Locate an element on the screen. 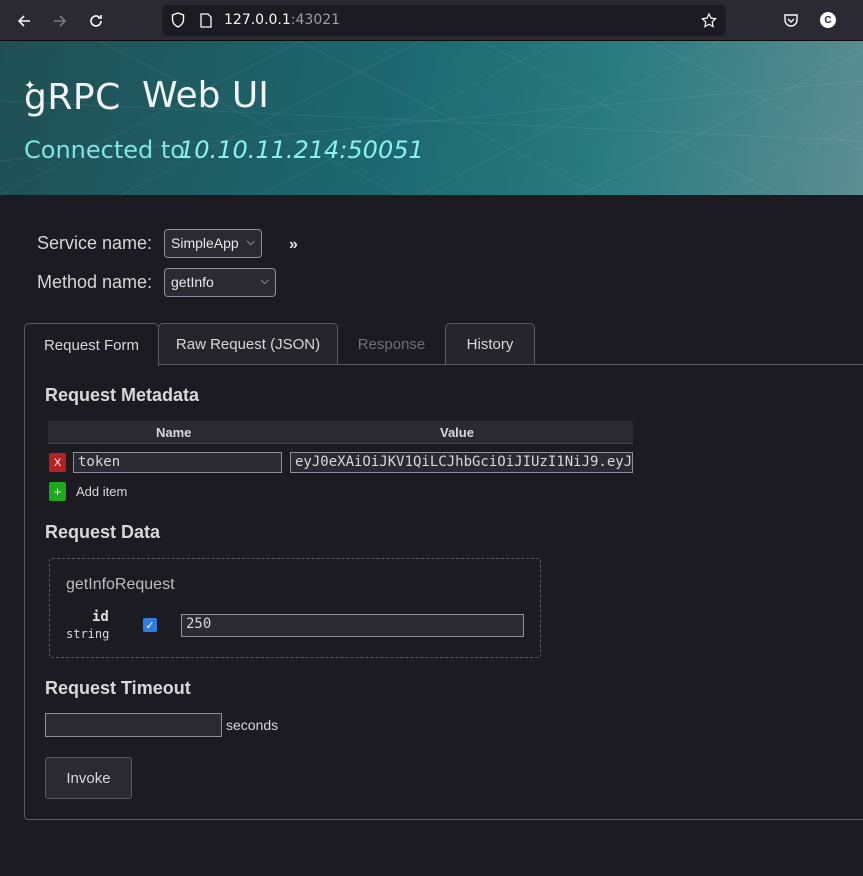 The height and width of the screenshot is (876, 863). field-enabled-checkbox: ✓ is located at coordinates (150, 625).